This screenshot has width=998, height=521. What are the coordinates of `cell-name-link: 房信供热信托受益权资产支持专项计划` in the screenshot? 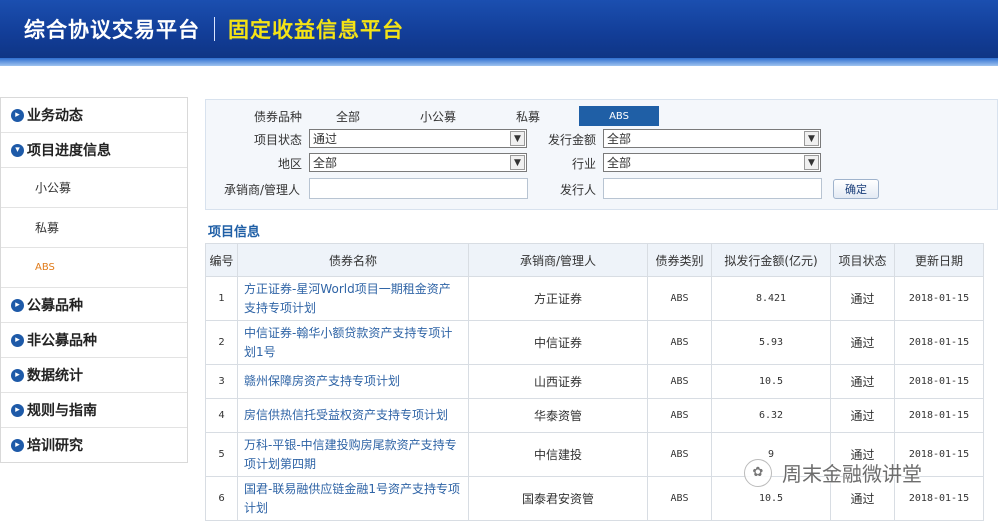 It's located at (353, 415).